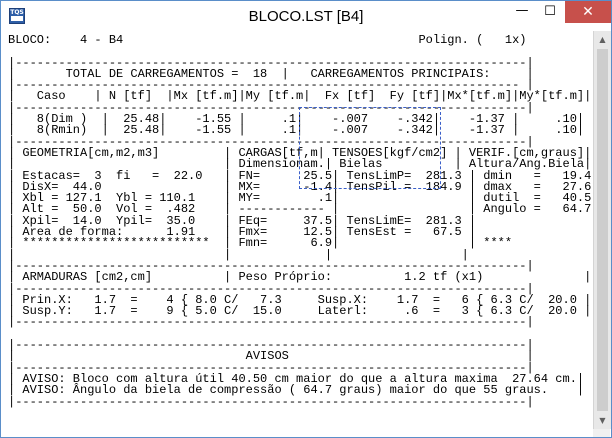 This screenshot has height=438, width=612. I want to click on maximize-button: ☐, so click(550, 12).